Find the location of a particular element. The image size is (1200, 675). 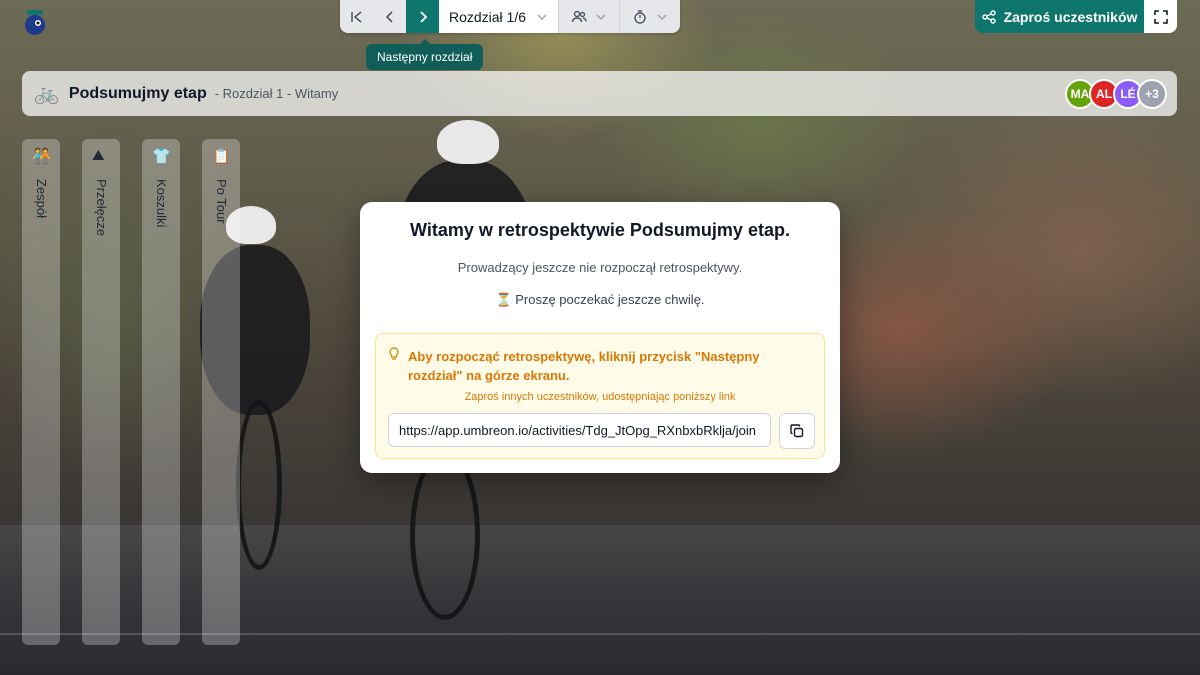

post-tour-icon: 📋 is located at coordinates (221, 156).